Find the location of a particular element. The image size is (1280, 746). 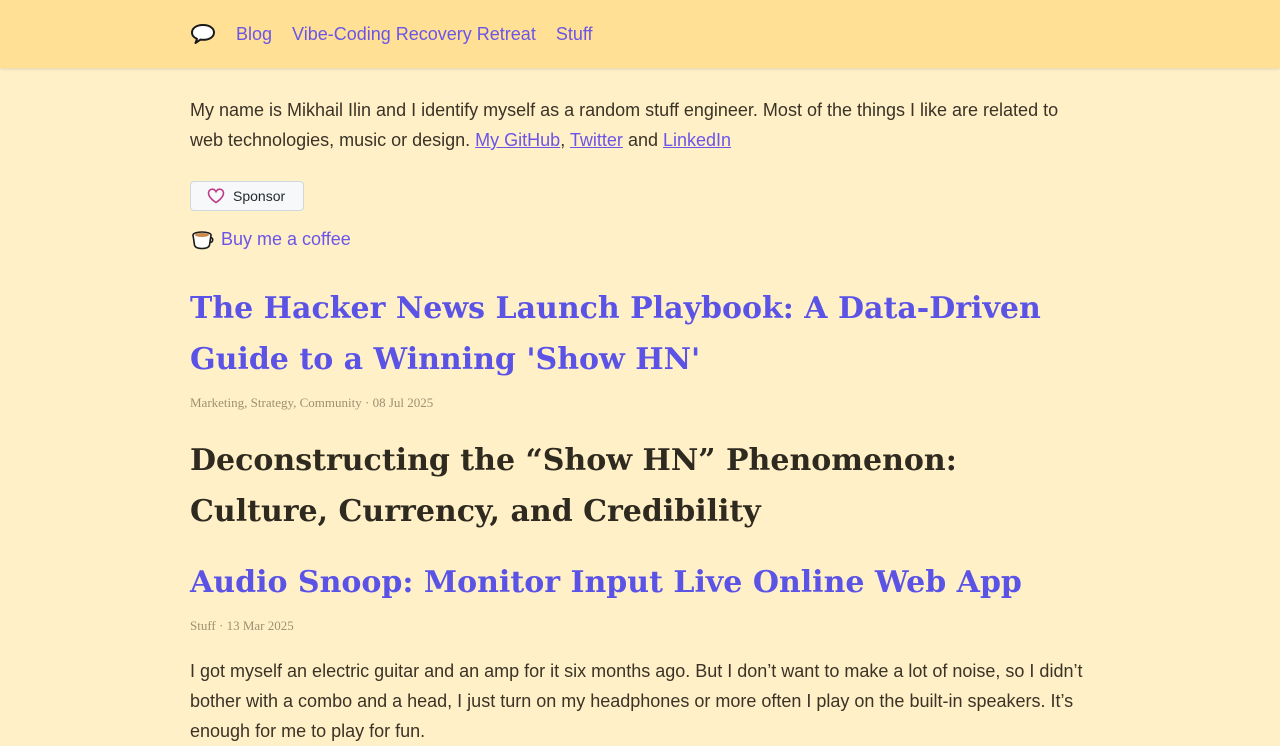

intro-comma: , is located at coordinates (563, 140).